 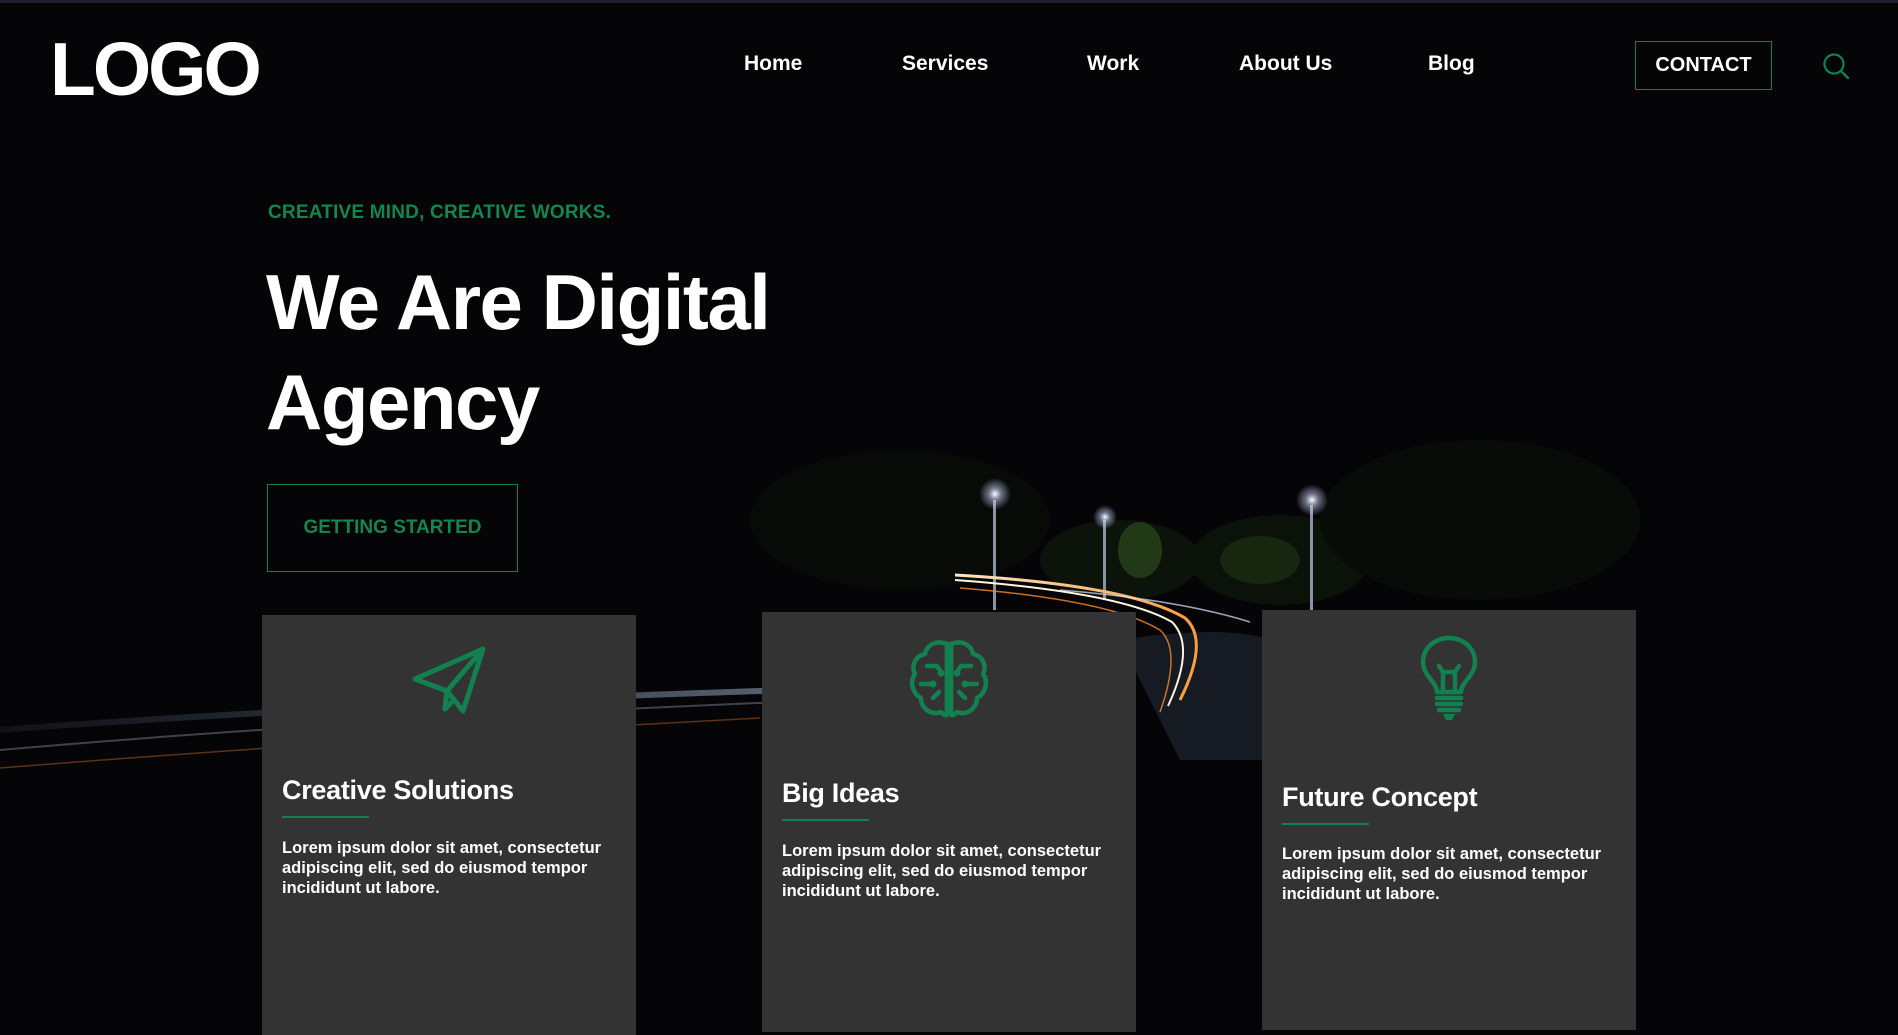 I want to click on nav-item-blog: Blog, so click(x=1451, y=64).